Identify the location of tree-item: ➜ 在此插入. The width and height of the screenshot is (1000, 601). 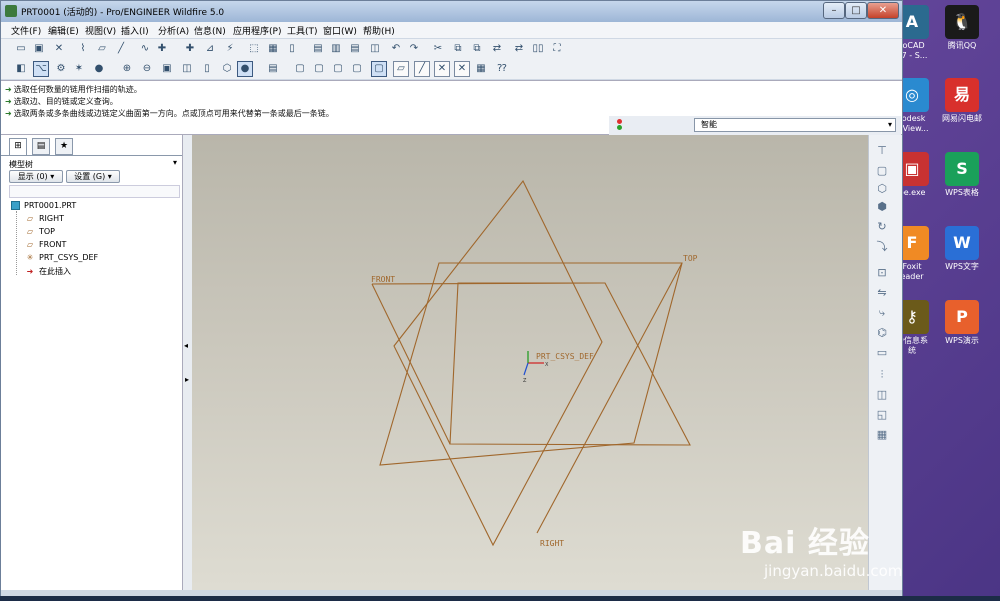
(61, 271).